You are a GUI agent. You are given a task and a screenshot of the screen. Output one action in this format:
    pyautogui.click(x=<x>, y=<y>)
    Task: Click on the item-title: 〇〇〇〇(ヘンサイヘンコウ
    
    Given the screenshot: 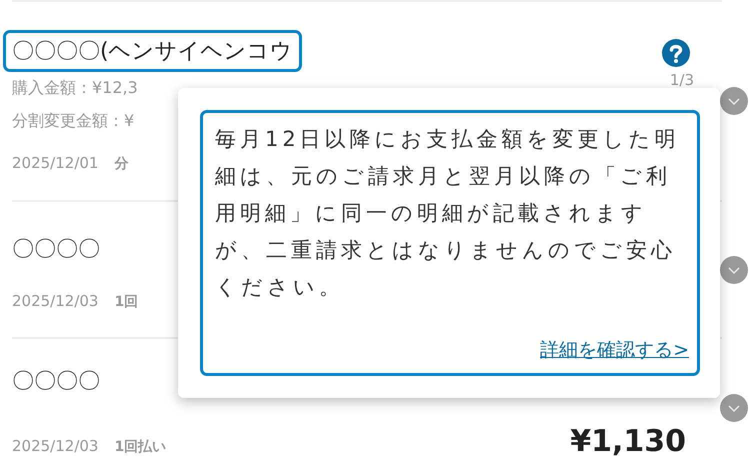 What is the action you would take?
    pyautogui.click(x=152, y=51)
    